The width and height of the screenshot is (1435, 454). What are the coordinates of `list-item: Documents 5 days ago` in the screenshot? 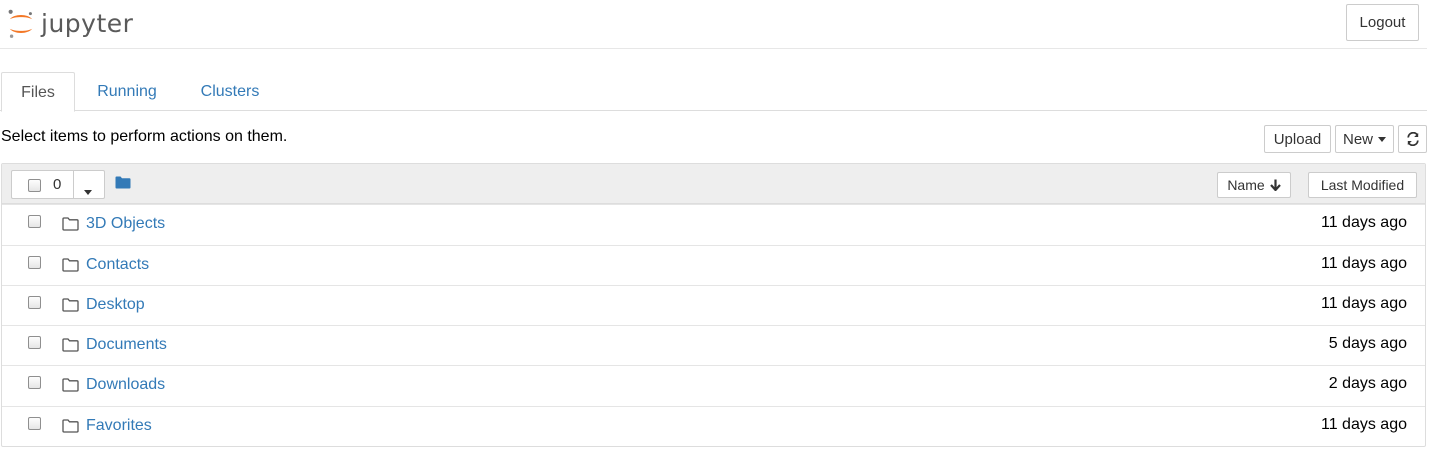 It's located at (713, 345).